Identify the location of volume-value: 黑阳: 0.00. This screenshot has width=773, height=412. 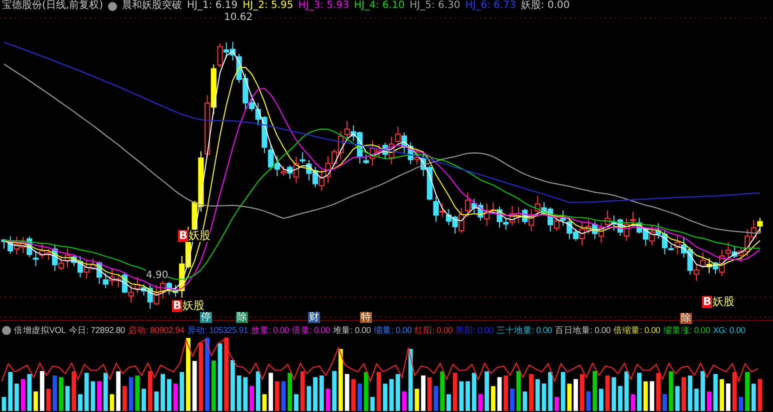
(475, 330).